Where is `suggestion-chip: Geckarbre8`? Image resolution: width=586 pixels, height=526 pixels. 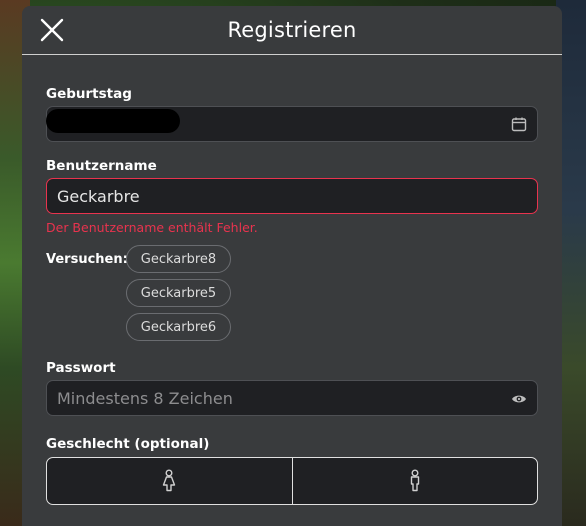
suggestion-chip: Geckarbre8 is located at coordinates (178, 259).